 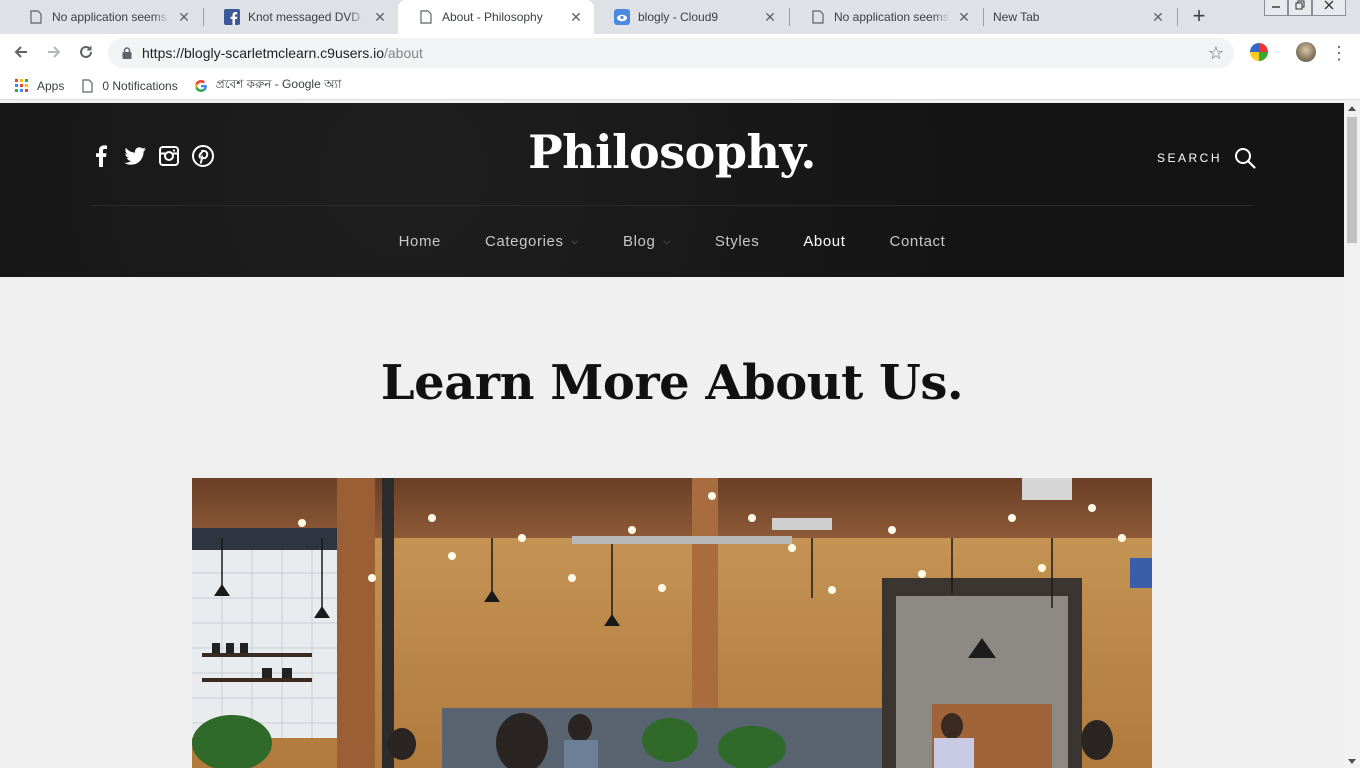 What do you see at coordinates (1177, 17) in the screenshot?
I see `tab-separator` at bounding box center [1177, 17].